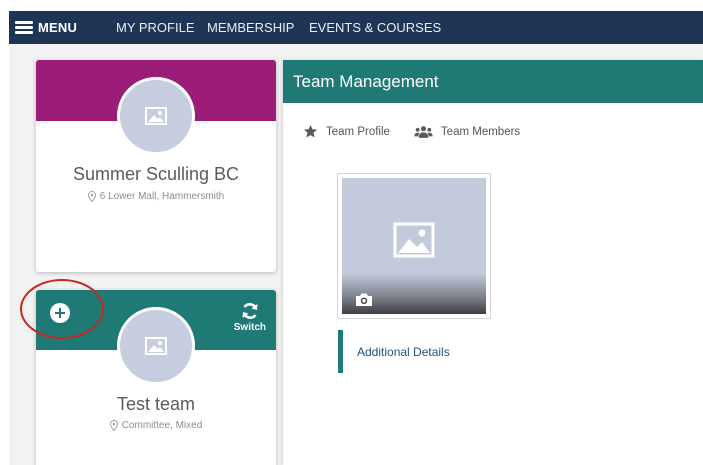  I want to click on hamburger-icon, so click(24, 27).